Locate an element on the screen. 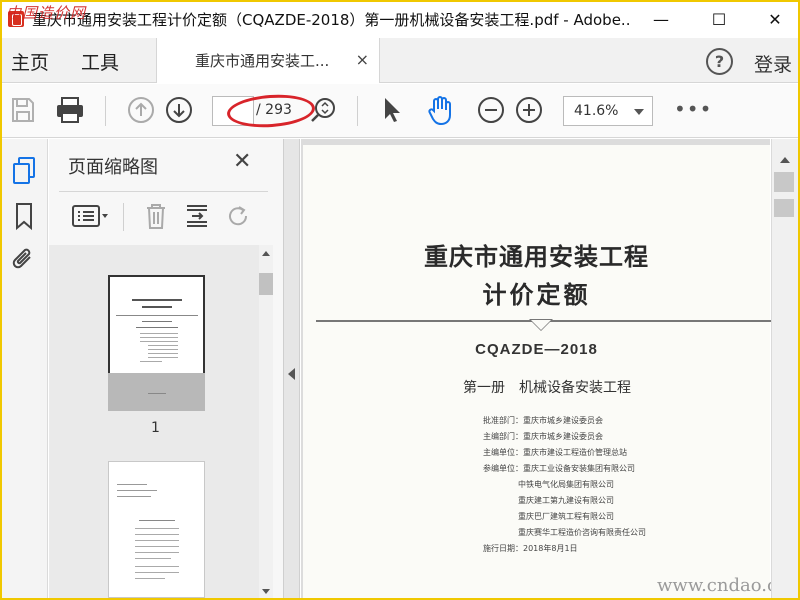 The image size is (800, 600). approval-line: 主编部门：重庆市城乡建设委员会 is located at coordinates (543, 436).